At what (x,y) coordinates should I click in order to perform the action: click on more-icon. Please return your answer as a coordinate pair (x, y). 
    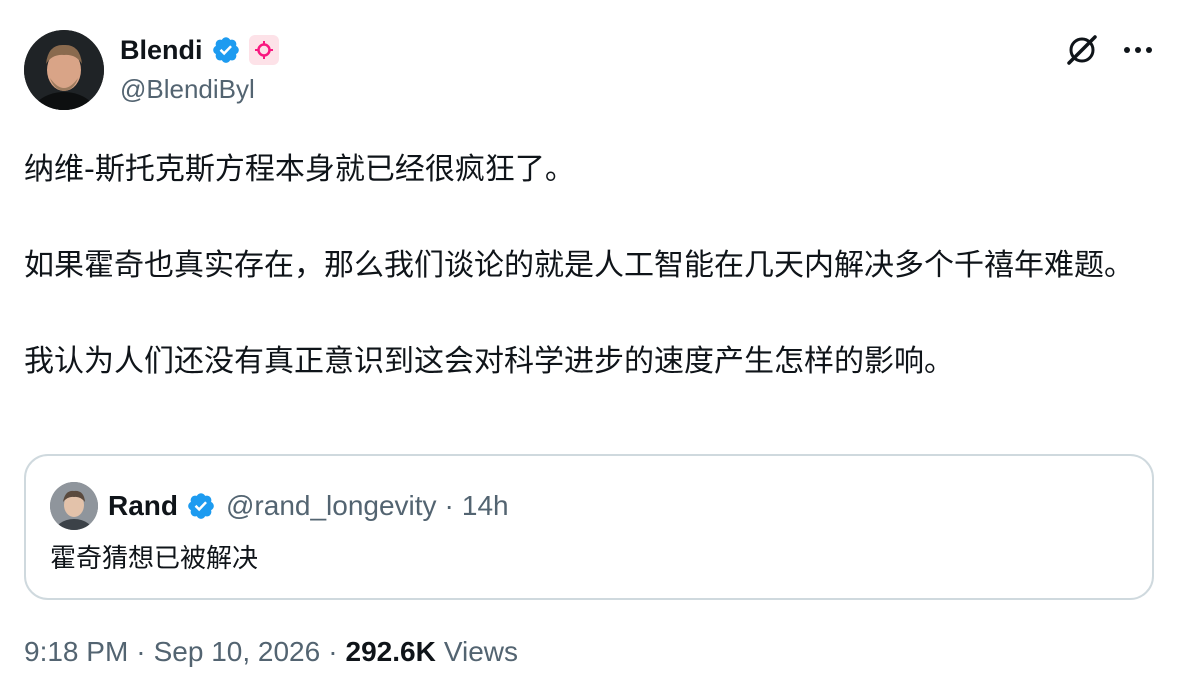
    Looking at the image, I should click on (1138, 50).